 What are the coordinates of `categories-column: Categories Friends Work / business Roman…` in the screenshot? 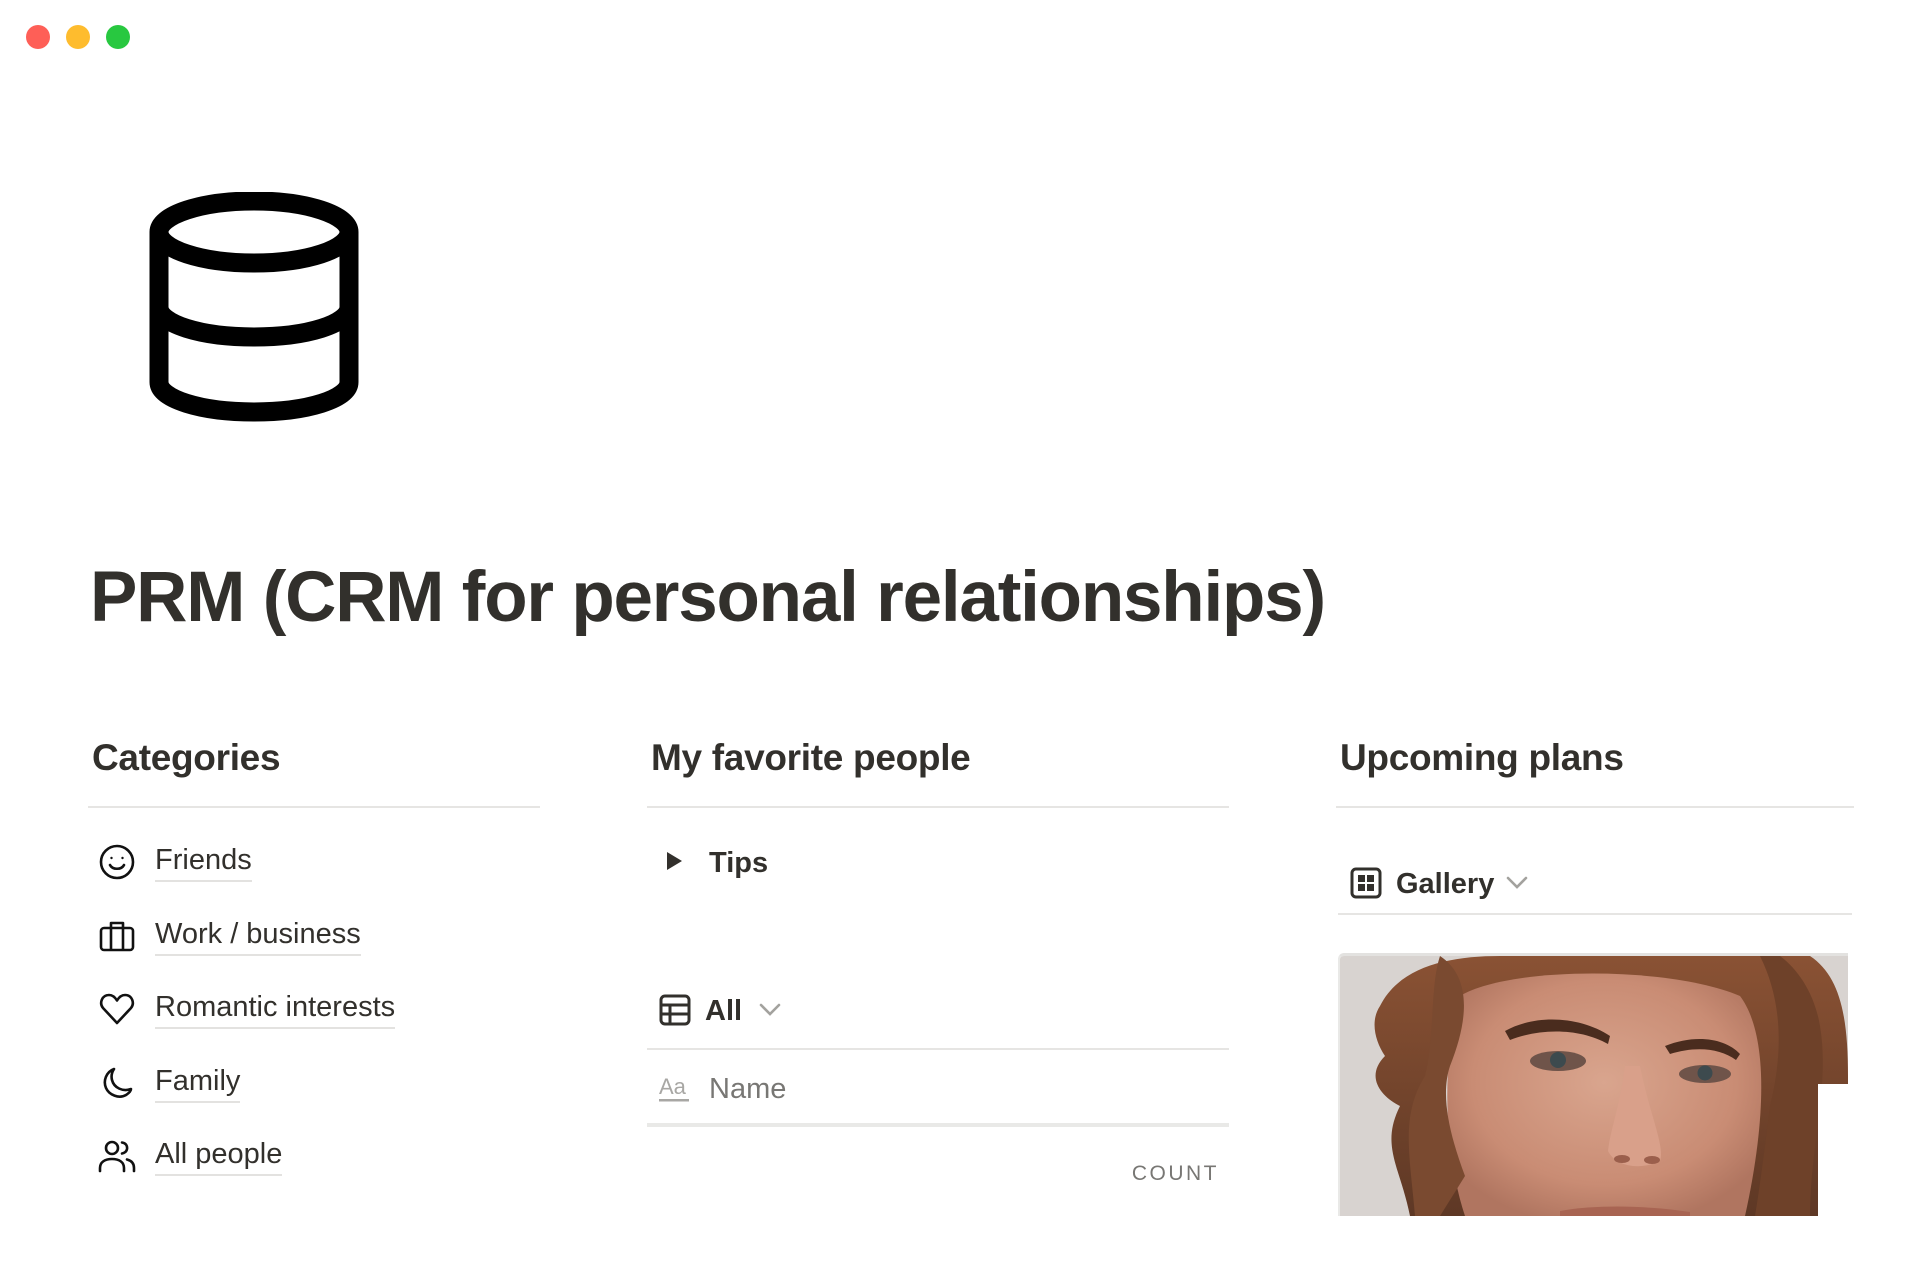 It's located at (314, 955).